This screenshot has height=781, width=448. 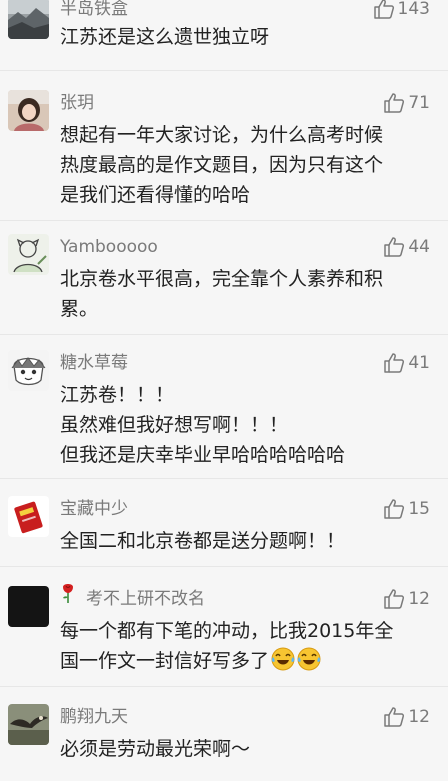 I want to click on like-count: 41, so click(x=419, y=363).